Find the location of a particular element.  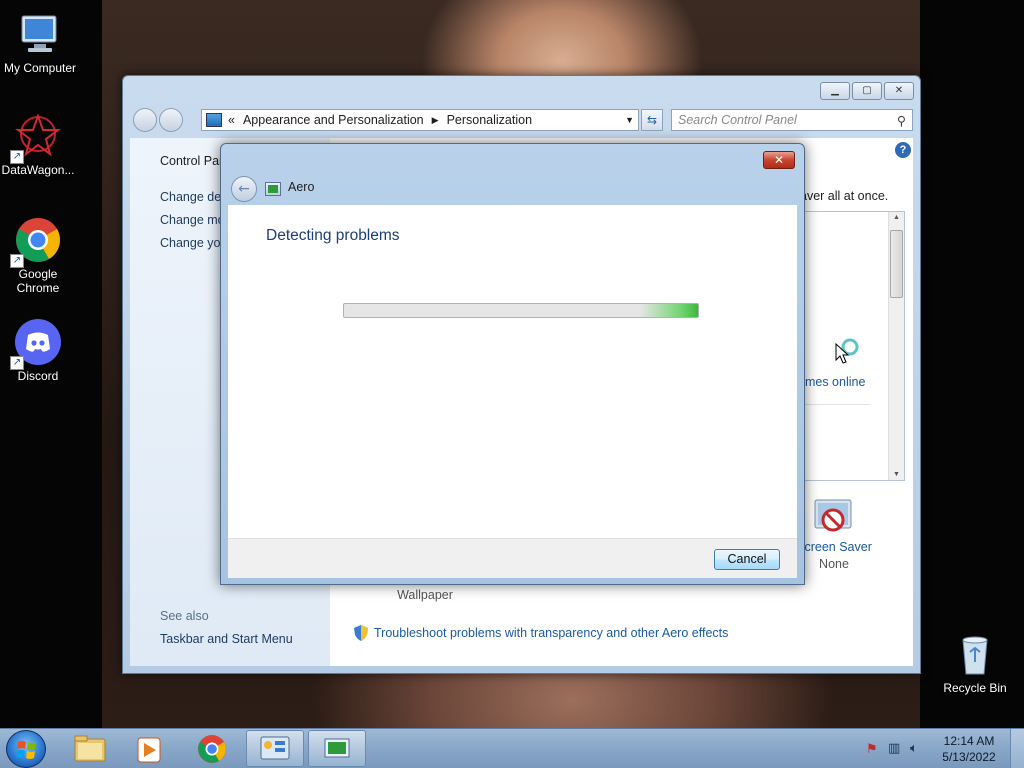

desktop-icon-label: My Computer is located at coordinates (40, 68).